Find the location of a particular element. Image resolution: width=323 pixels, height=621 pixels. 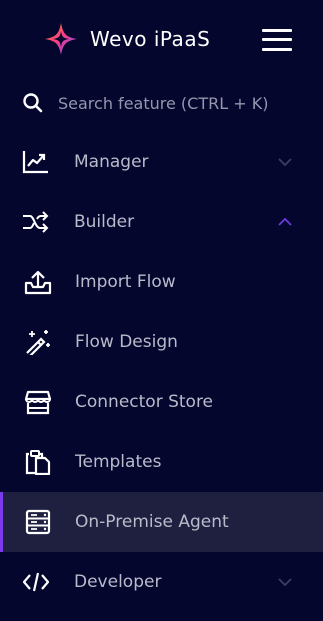

hamburger-menu-button is located at coordinates (278, 40).